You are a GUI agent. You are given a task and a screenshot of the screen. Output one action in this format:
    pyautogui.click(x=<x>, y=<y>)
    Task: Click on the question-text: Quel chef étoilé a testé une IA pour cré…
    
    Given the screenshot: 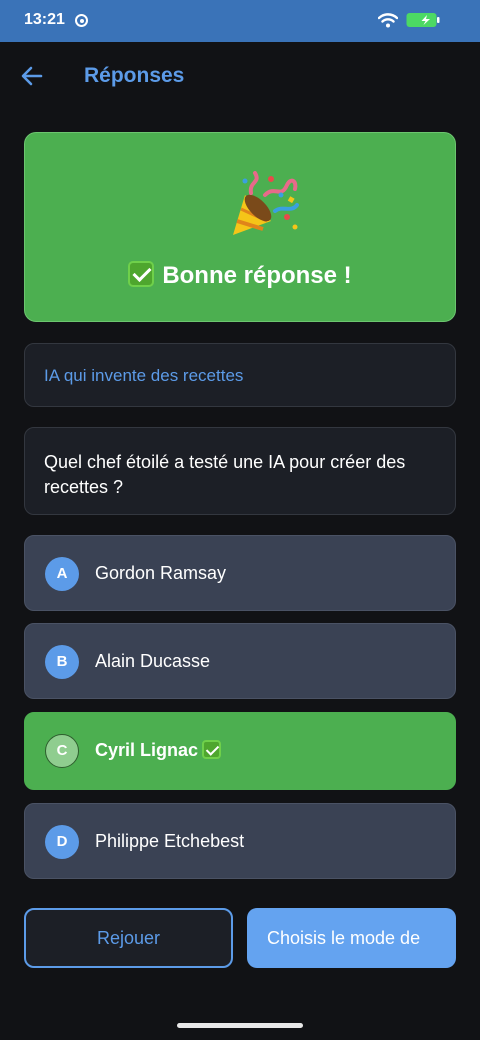 What is the action you would take?
    pyautogui.click(x=225, y=474)
    